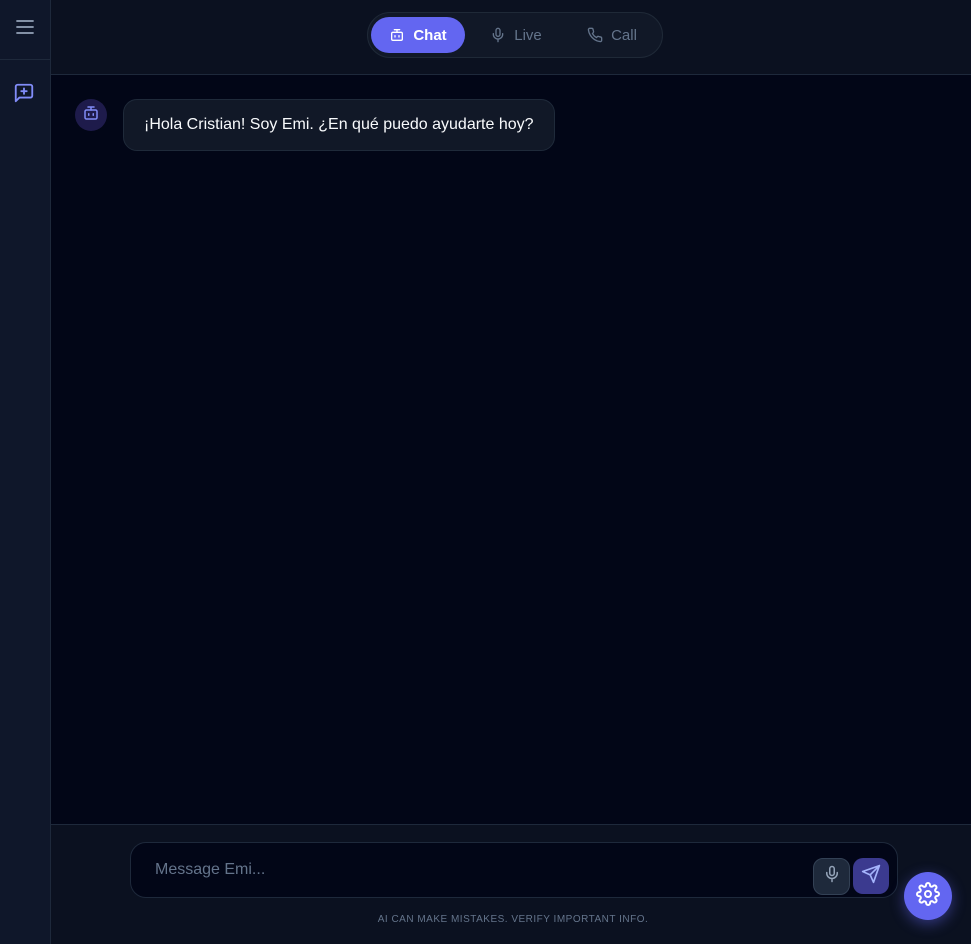 The image size is (971, 944). I want to click on gear-icon, so click(928, 896).